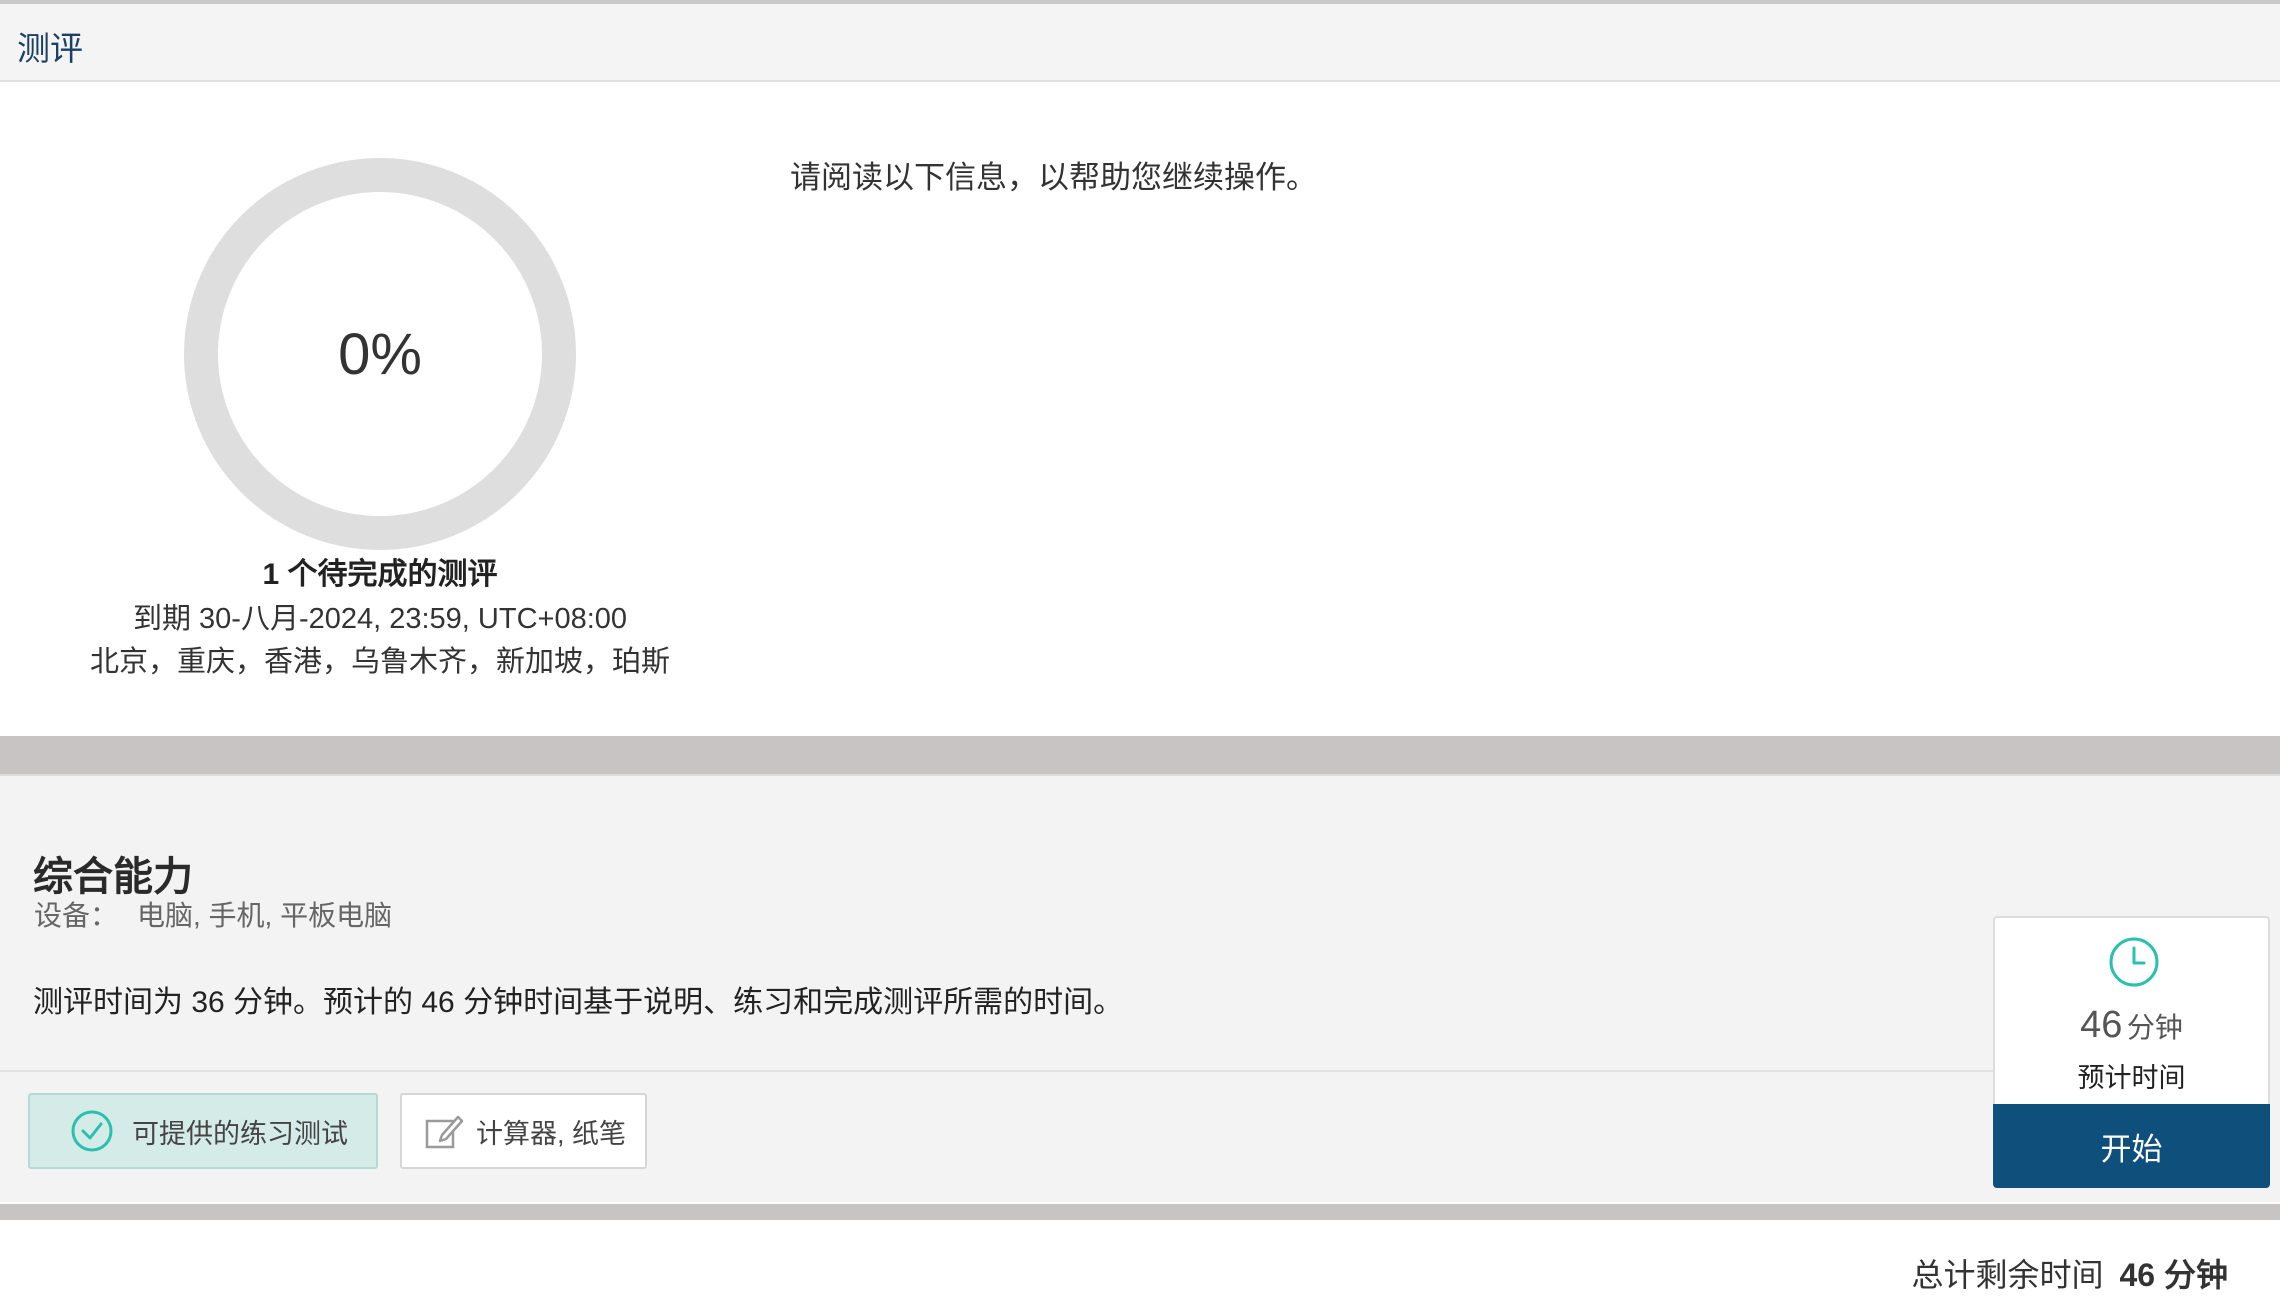 This screenshot has height=1296, width=2280. Describe the element at coordinates (444, 1132) in the screenshot. I see `pencil-edit-icon` at that location.